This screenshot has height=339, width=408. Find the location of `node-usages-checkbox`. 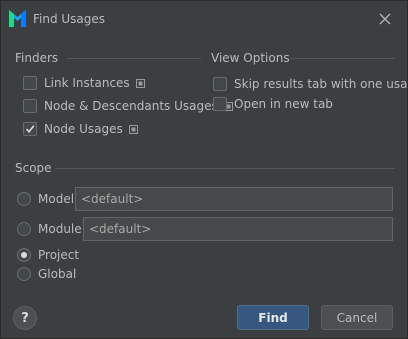

node-usages-checkbox is located at coordinates (30, 129).